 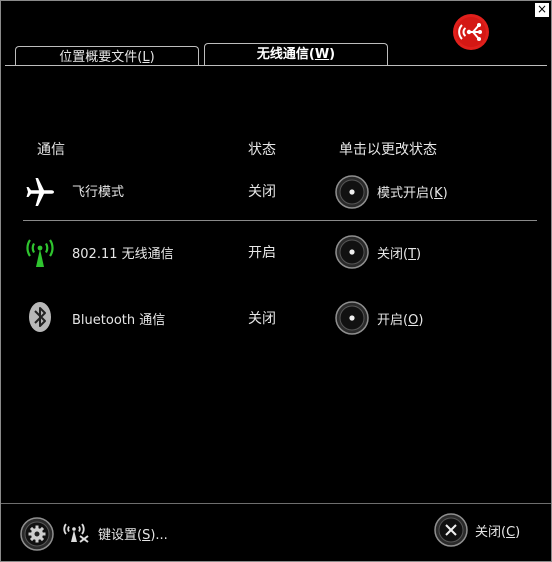 I want to click on row-bluetooth: Bluetooth 通信 关闭 开启(O), so click(x=276, y=319).